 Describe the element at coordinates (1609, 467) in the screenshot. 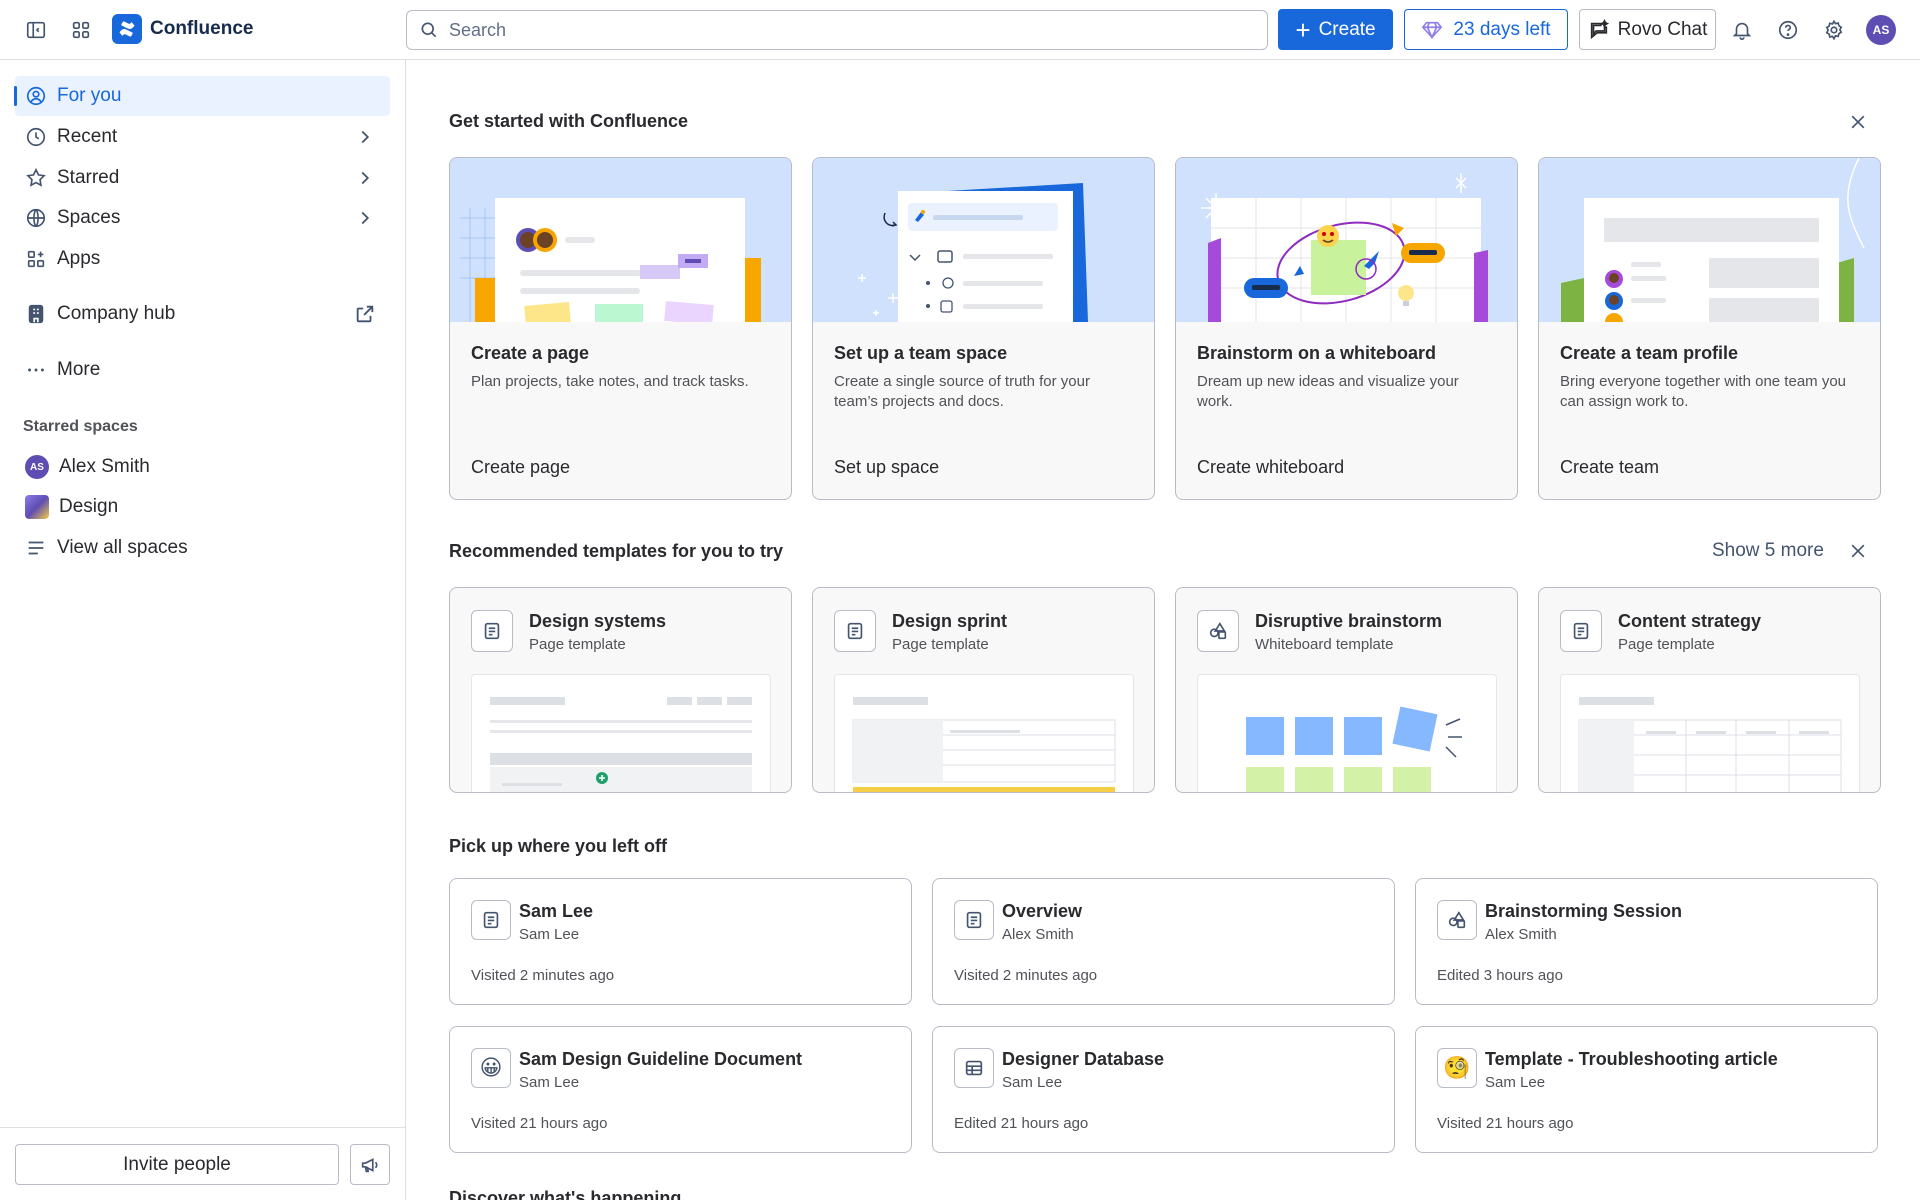

I see `create-team-link: Create team` at that location.